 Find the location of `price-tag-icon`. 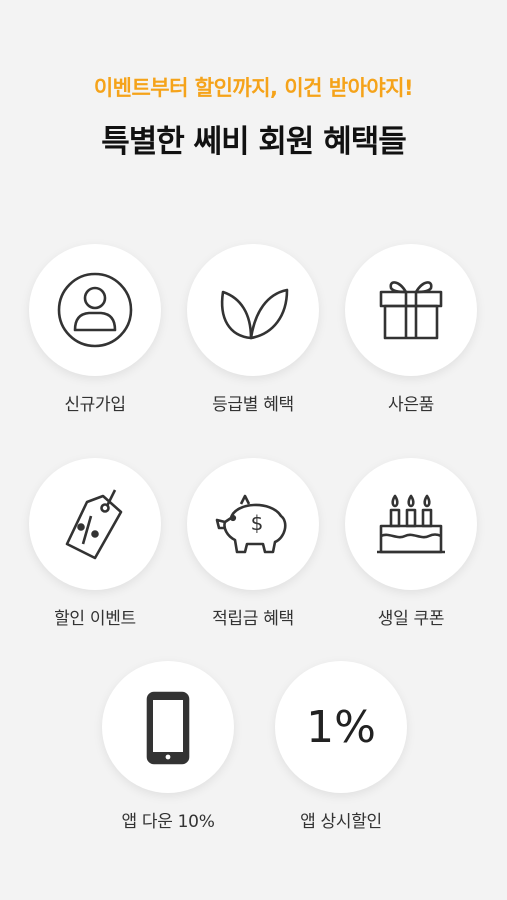

price-tag-icon is located at coordinates (94, 524).